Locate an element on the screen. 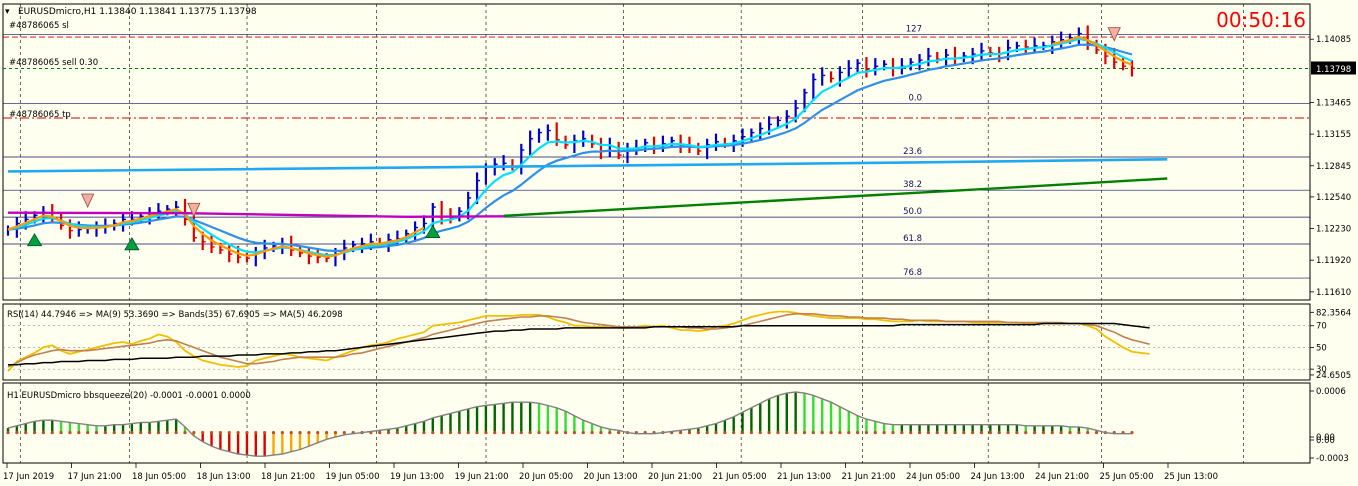 Image resolution: width=1358 pixels, height=486 pixels. fibo-level-label: 127 is located at coordinates (914, 29).